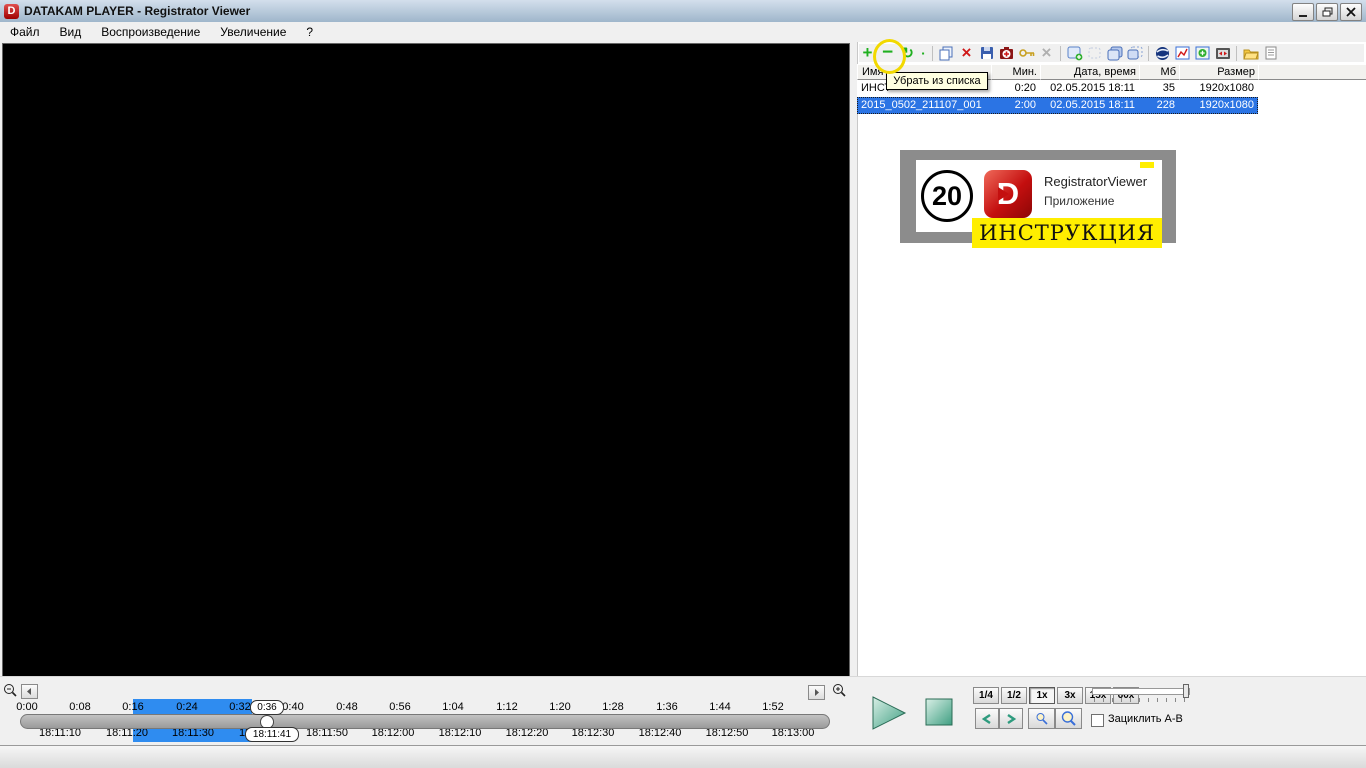 The image size is (1366, 768). What do you see at coordinates (937, 81) in the screenshot?
I see `tooltip-remove-from-list: Убрать из списка` at bounding box center [937, 81].